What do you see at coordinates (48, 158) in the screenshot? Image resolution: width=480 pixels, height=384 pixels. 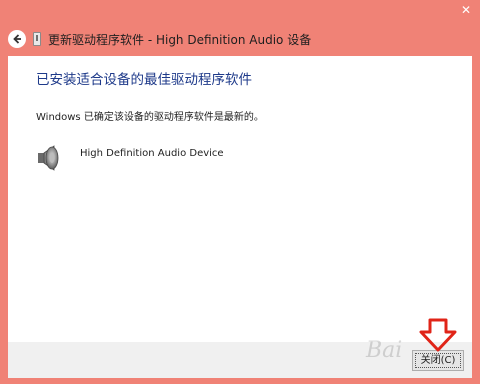 I see `speaker-icon` at bounding box center [48, 158].